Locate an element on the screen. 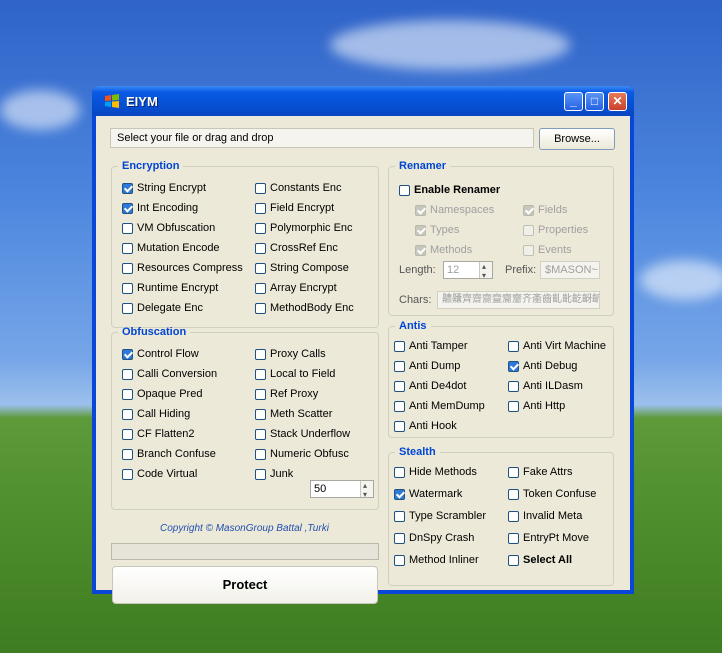 The height and width of the screenshot is (653, 722). select-all-checkbox: Select All is located at coordinates (540, 560).